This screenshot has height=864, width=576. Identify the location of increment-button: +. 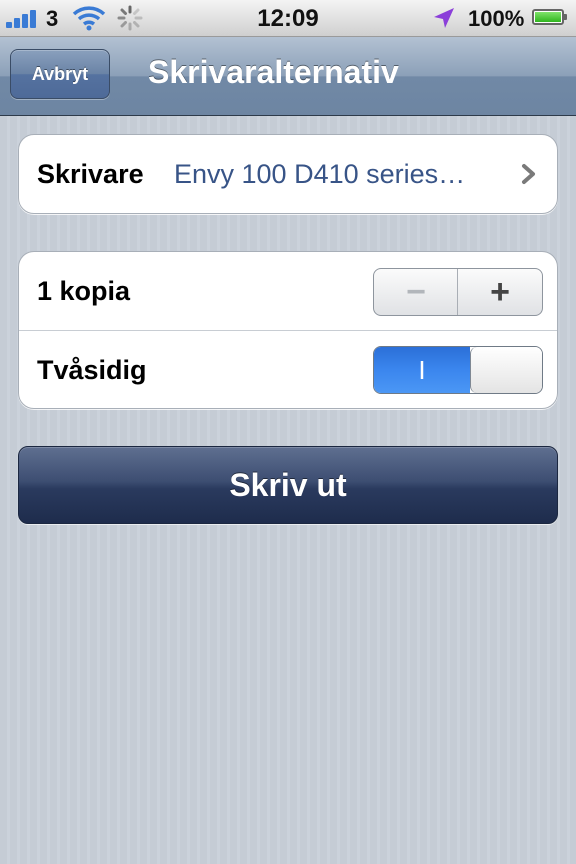
(499, 292).